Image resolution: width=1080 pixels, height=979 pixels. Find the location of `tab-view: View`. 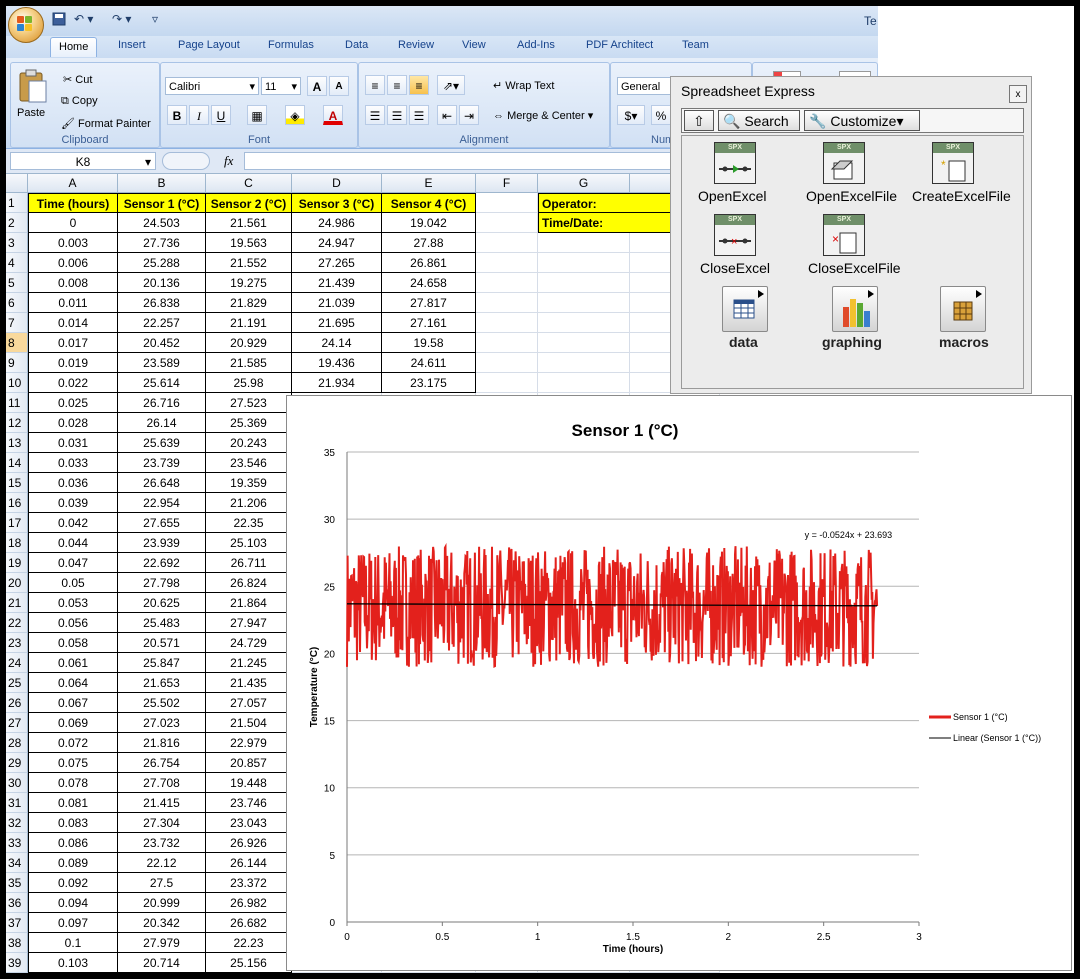

tab-view: View is located at coordinates (474, 45).